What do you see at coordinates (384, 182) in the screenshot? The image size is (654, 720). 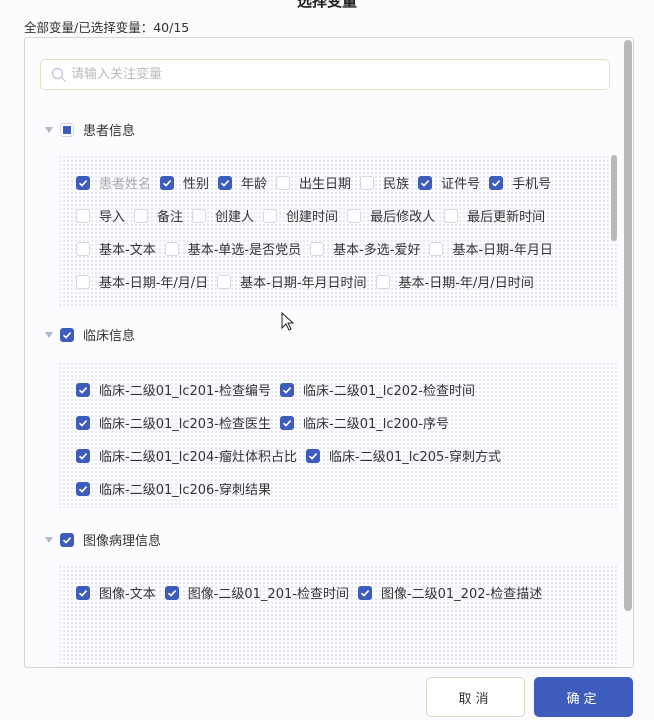 I see `variable-item: 民族` at bounding box center [384, 182].